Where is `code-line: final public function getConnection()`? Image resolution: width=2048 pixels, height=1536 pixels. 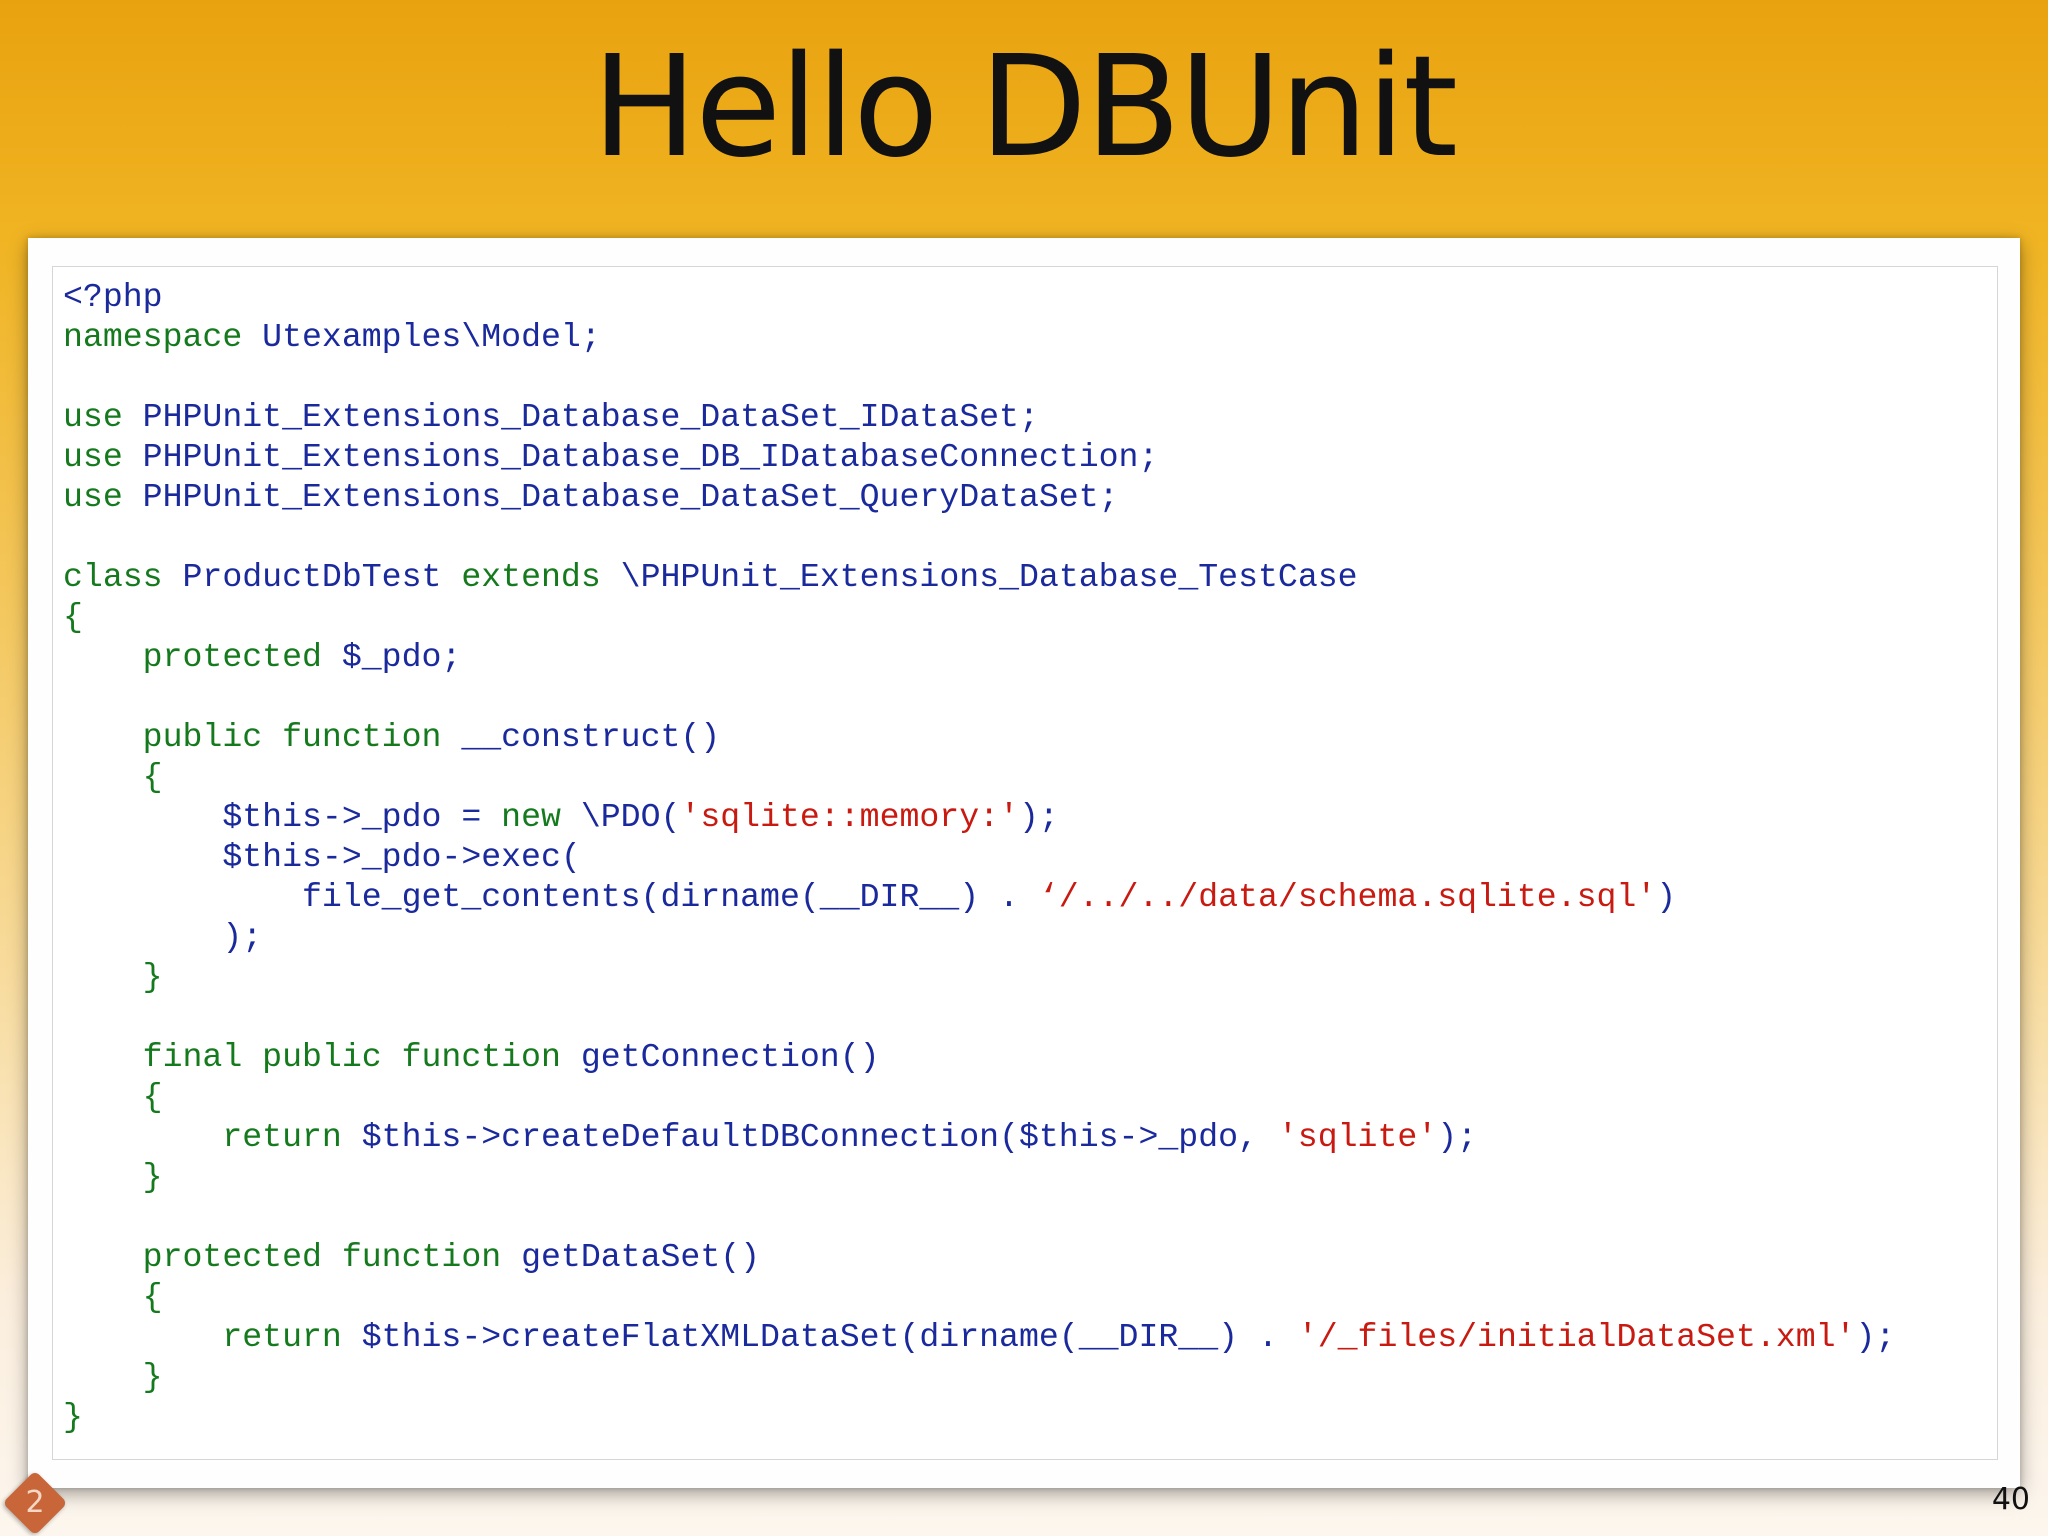
code-line: final public function getConnection() is located at coordinates (979, 1057).